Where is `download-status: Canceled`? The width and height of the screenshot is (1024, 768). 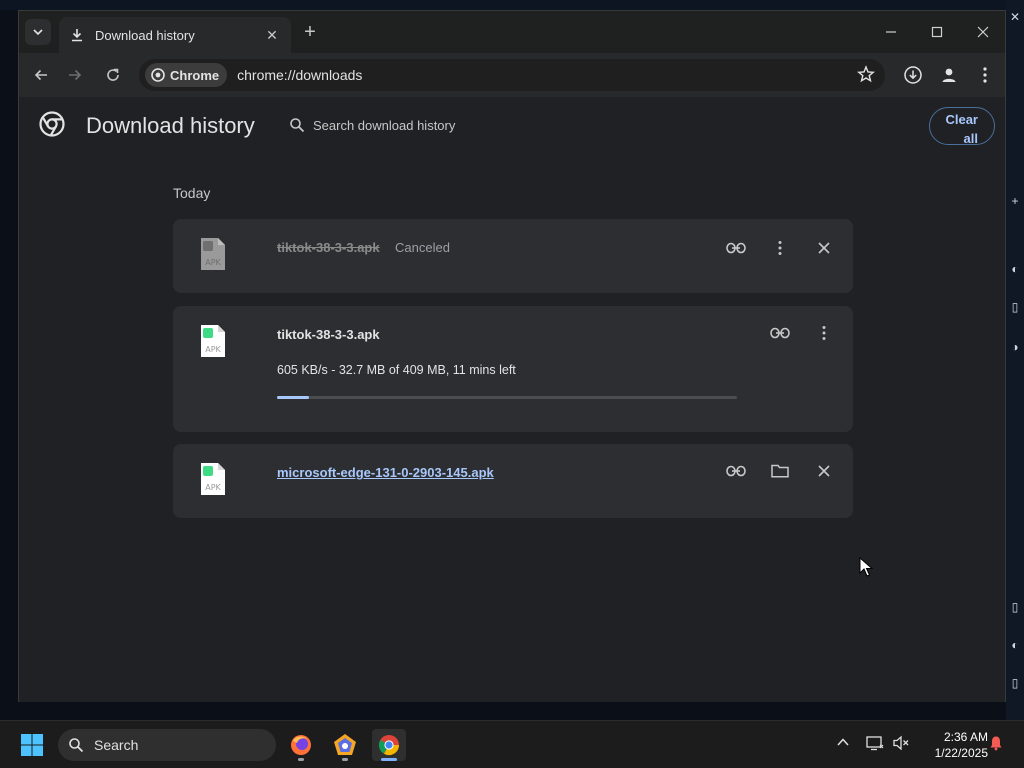
download-status: Canceled is located at coordinates (422, 247).